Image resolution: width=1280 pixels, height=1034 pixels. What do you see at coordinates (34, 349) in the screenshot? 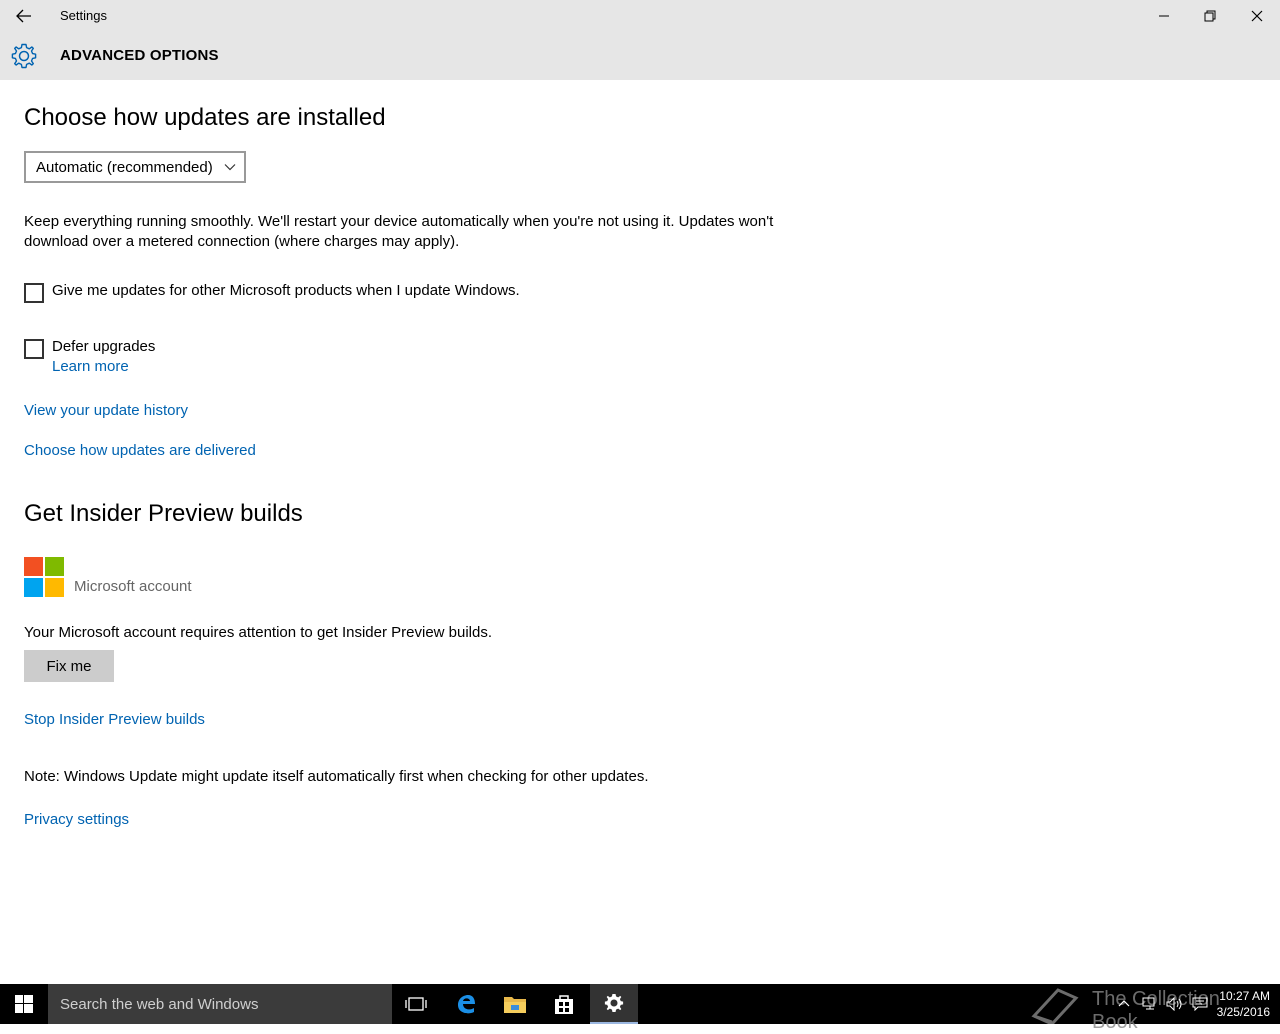
I see `defer-upgrades-checkbox` at bounding box center [34, 349].